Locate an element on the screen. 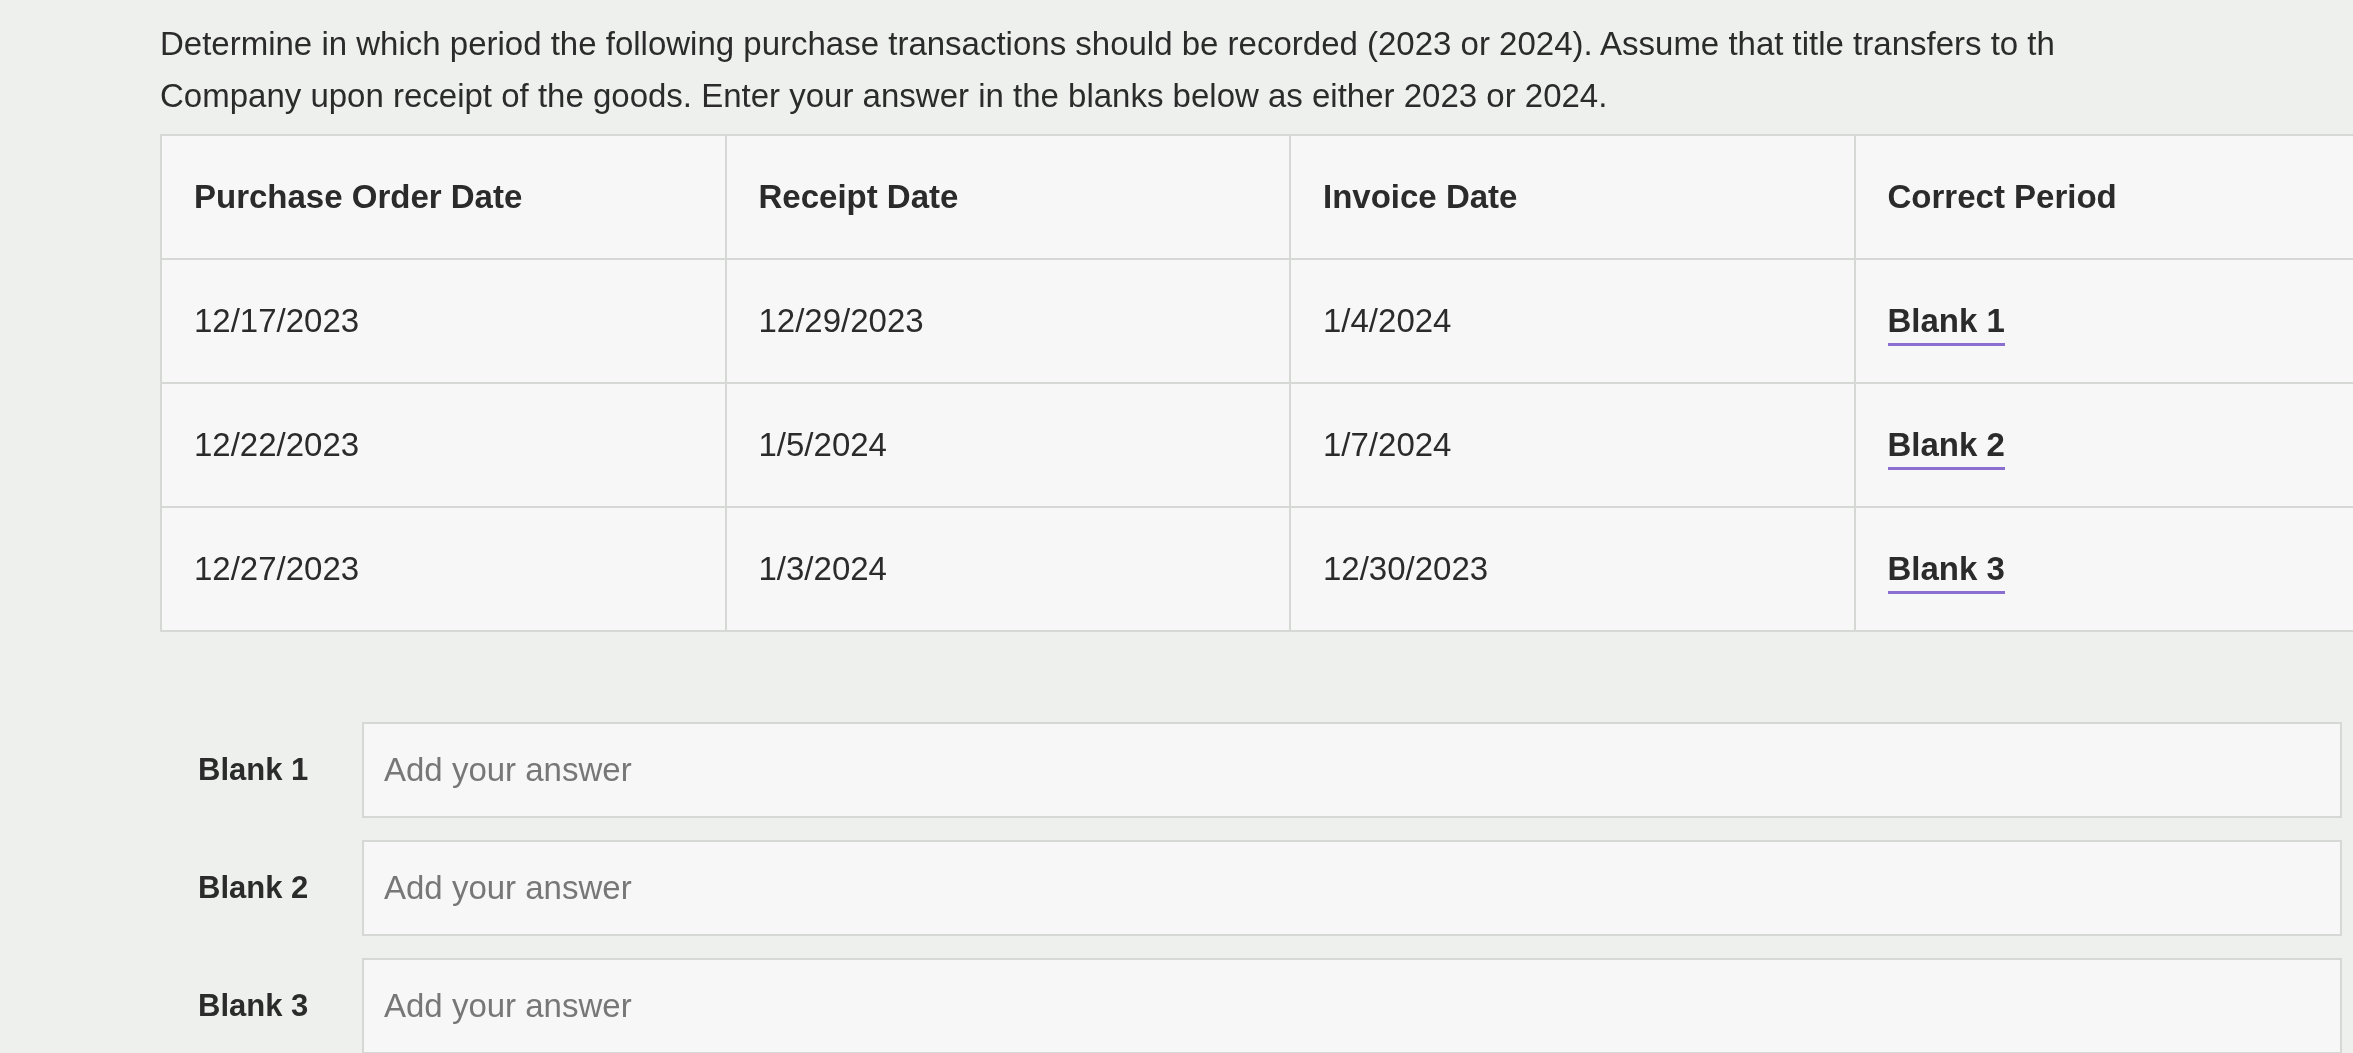 The image size is (2353, 1053). table-cell: 1/7/2024 is located at coordinates (1572, 445).